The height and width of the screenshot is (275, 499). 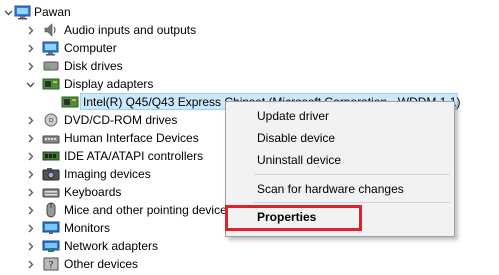 What do you see at coordinates (51, 156) in the screenshot?
I see `ide-controller-icon` at bounding box center [51, 156].